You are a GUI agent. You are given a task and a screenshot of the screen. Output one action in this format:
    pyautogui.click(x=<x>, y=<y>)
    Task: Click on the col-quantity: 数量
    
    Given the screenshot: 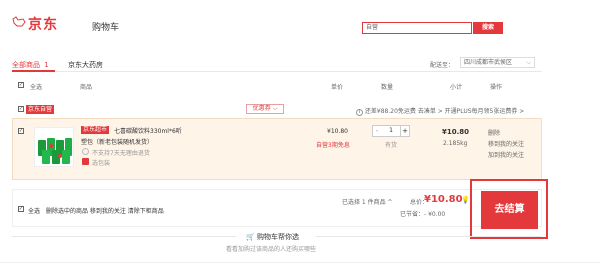 What is the action you would take?
    pyautogui.click(x=387, y=87)
    